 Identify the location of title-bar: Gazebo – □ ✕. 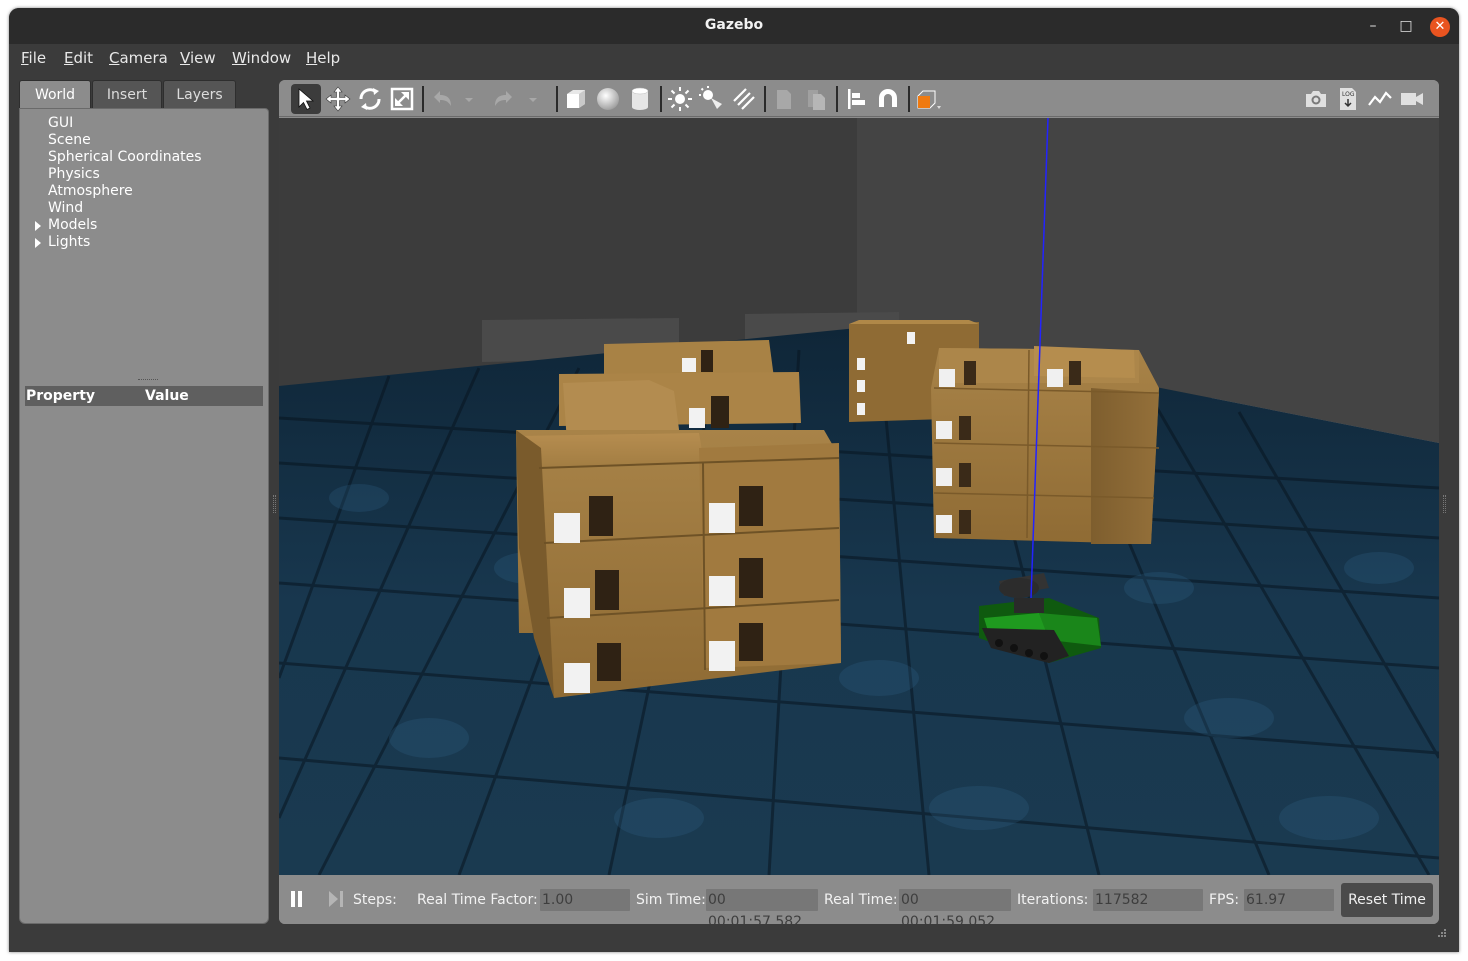
(734, 26).